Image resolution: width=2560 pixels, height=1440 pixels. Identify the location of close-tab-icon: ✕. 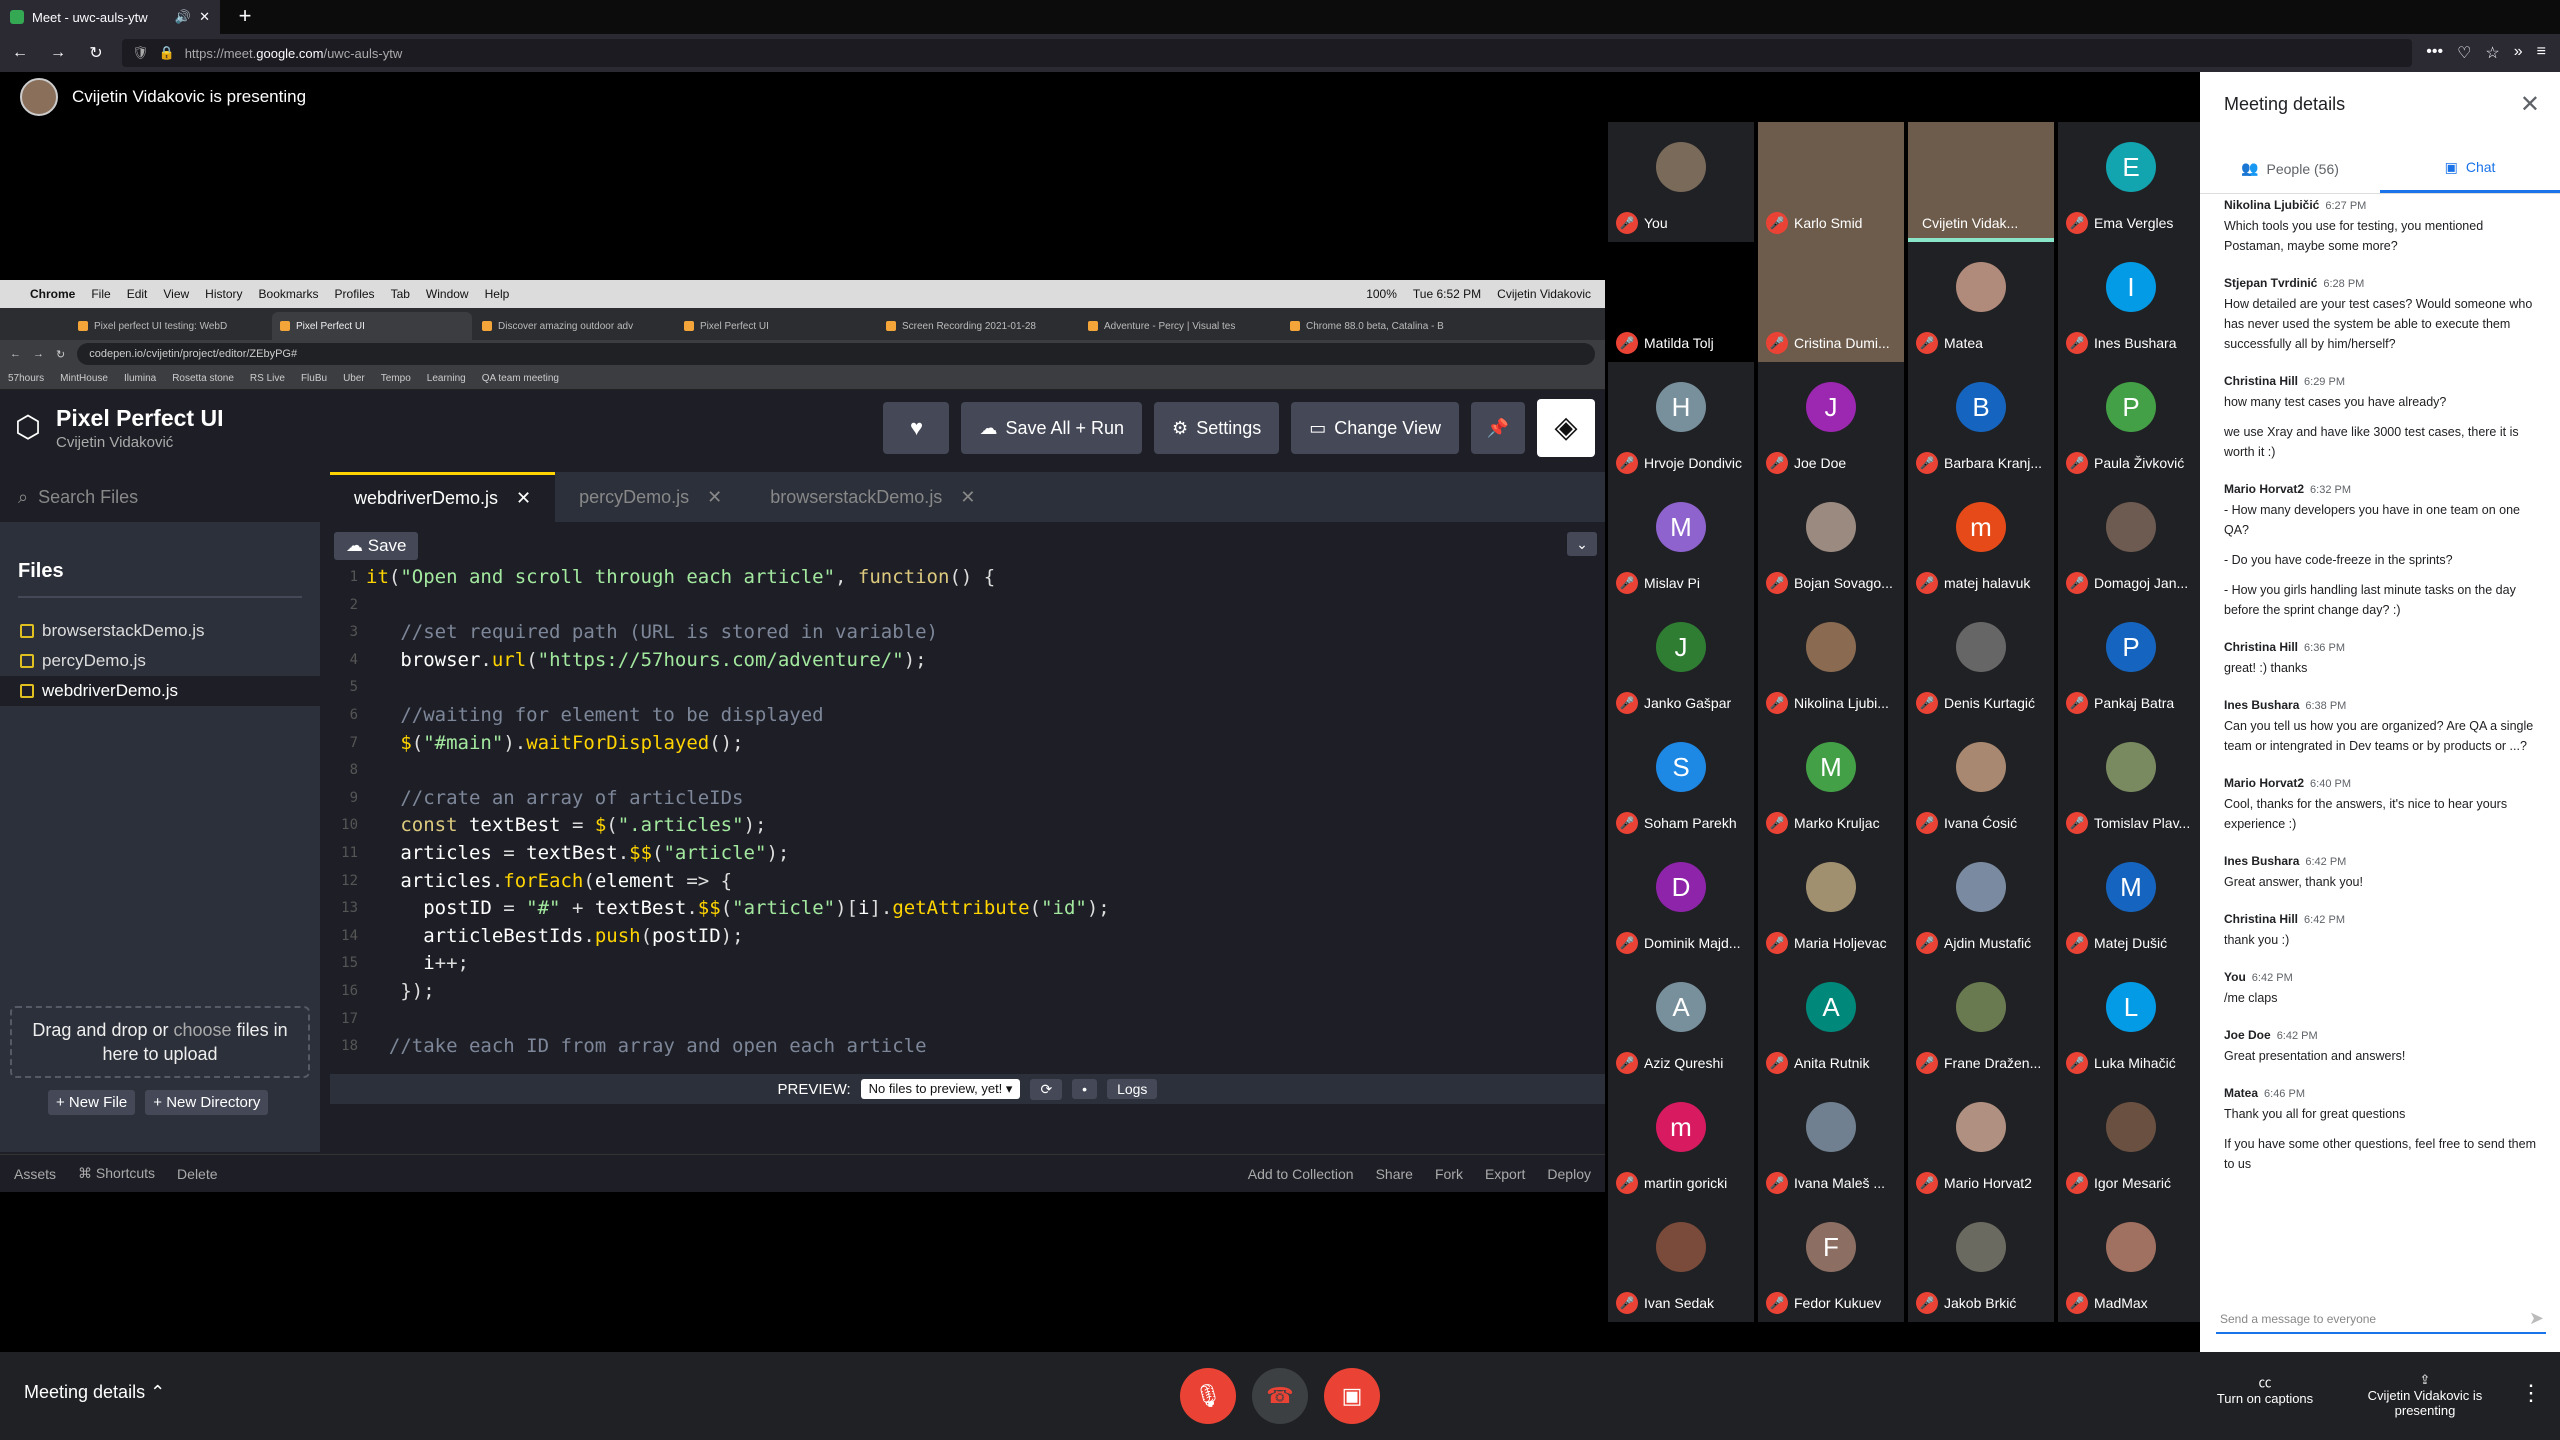
(204, 17).